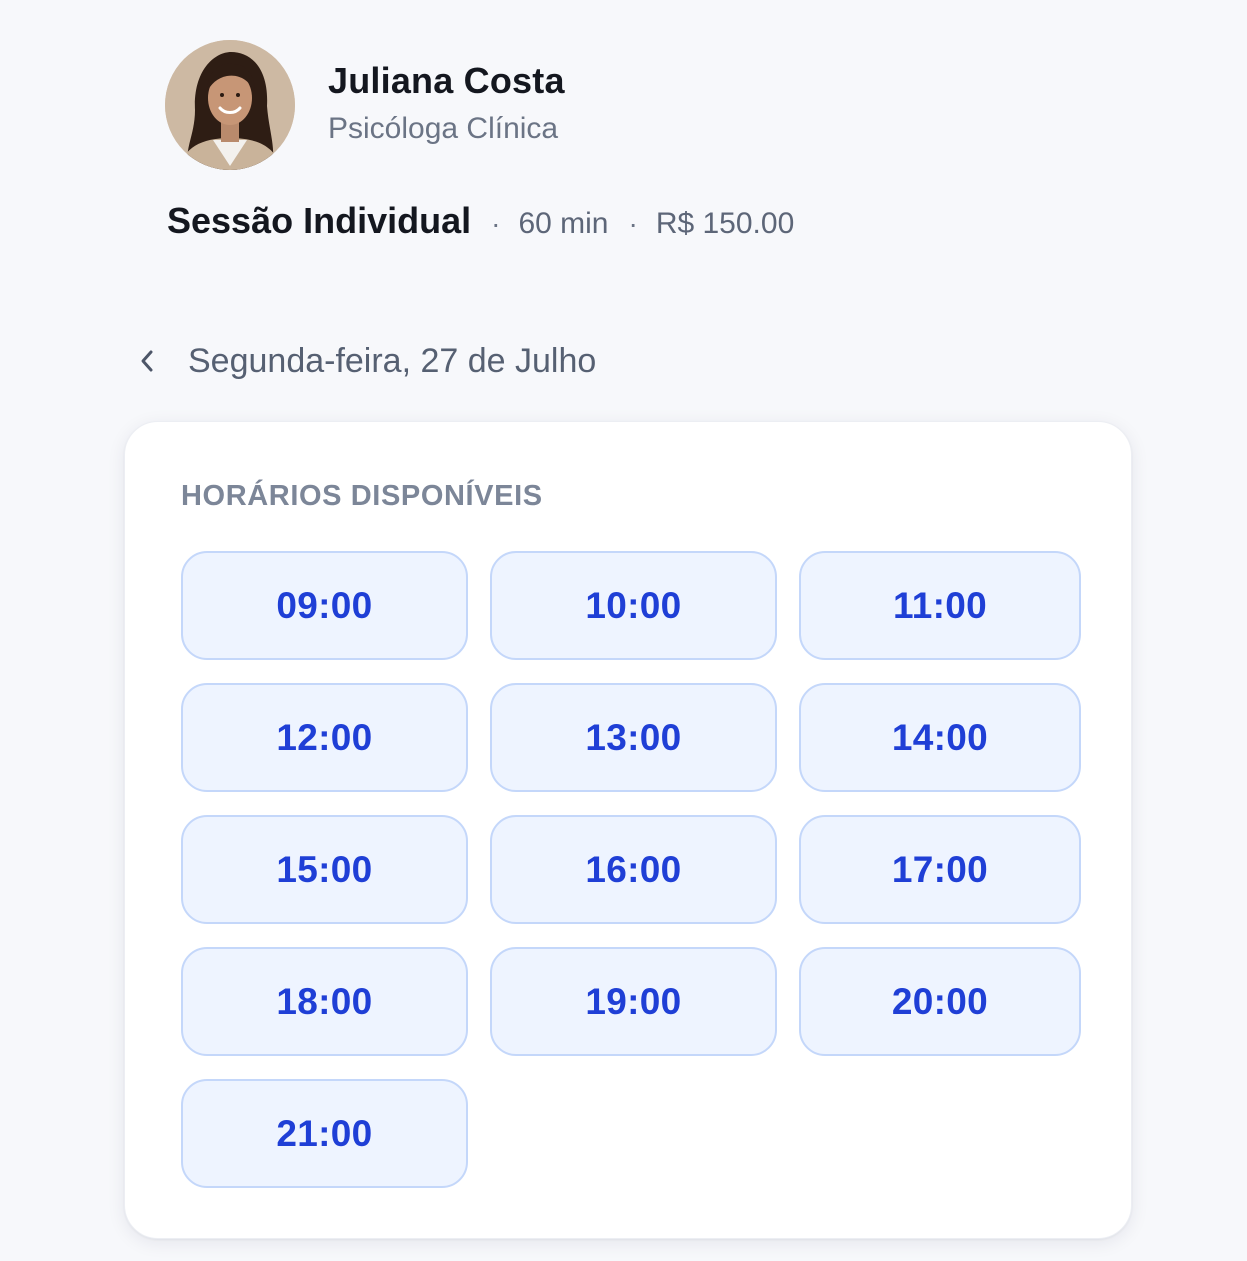 The width and height of the screenshot is (1247, 1261). I want to click on time-slot-button: 09:00, so click(324, 605).